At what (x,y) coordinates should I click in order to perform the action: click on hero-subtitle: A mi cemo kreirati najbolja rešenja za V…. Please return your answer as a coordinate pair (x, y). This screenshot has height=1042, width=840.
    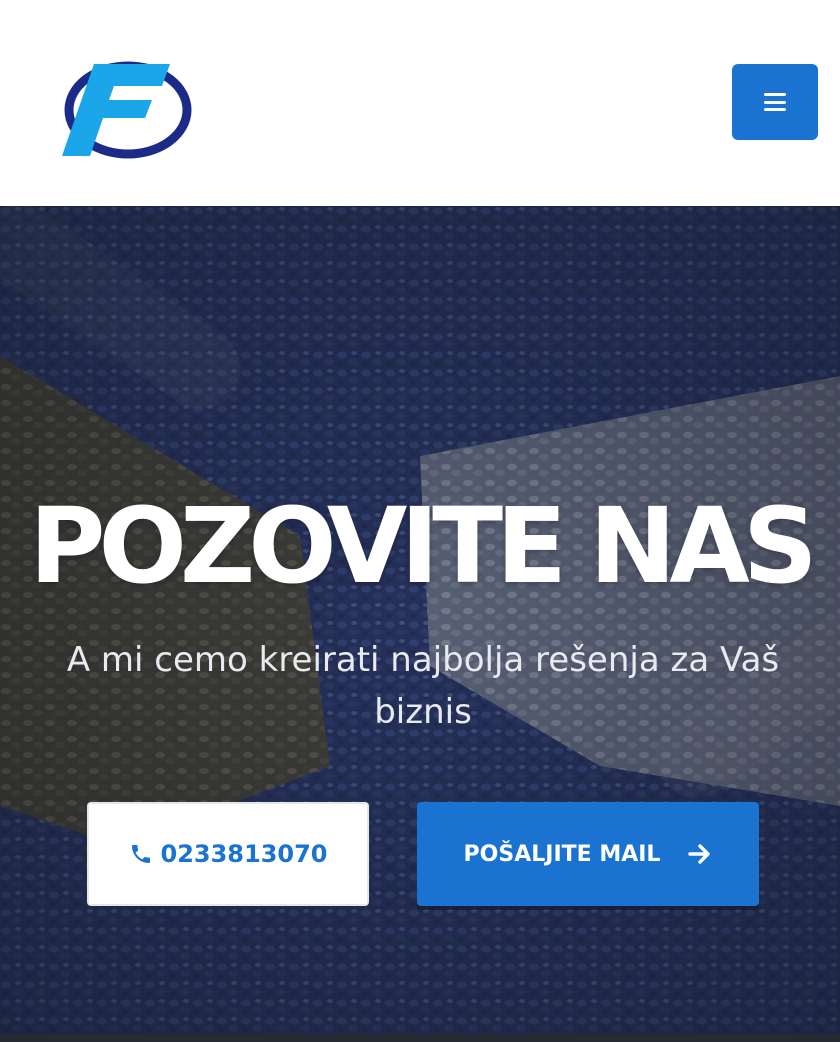
    Looking at the image, I should click on (423, 686).